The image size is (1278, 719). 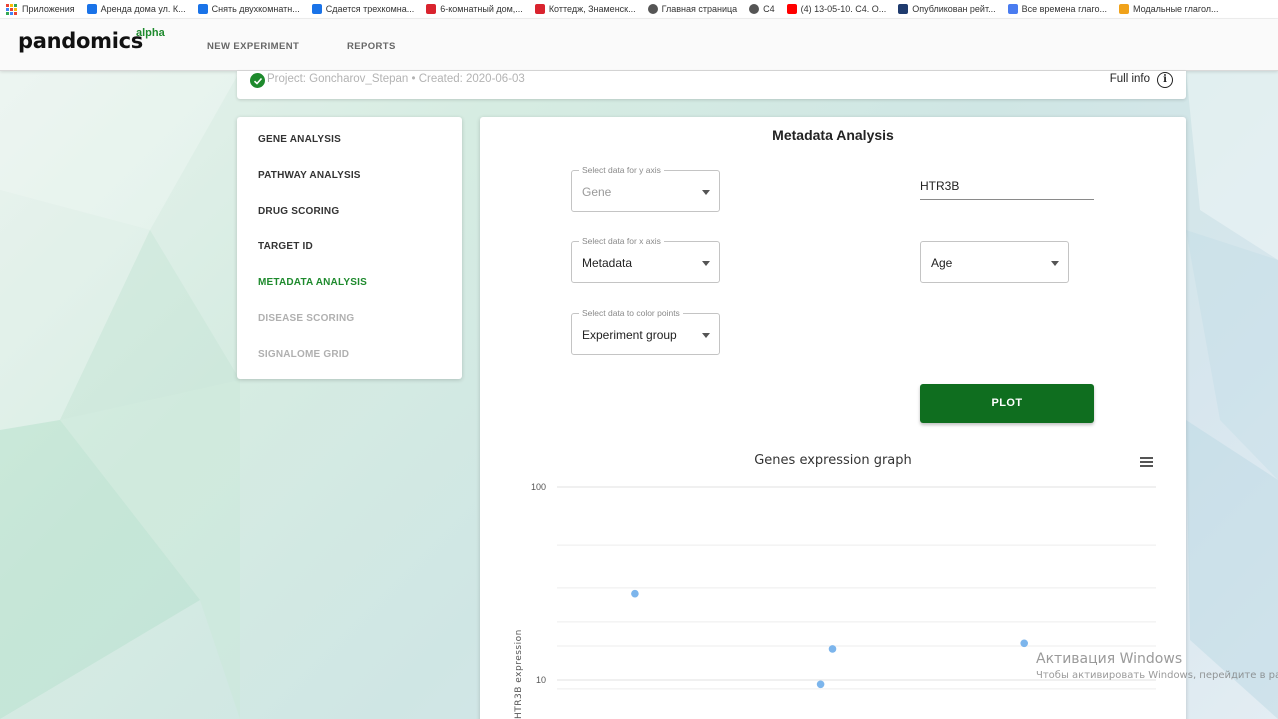 What do you see at coordinates (639, 45) in the screenshot?
I see `app-header: pandomics alpha NEW EXPERIMENT REPORTS` at bounding box center [639, 45].